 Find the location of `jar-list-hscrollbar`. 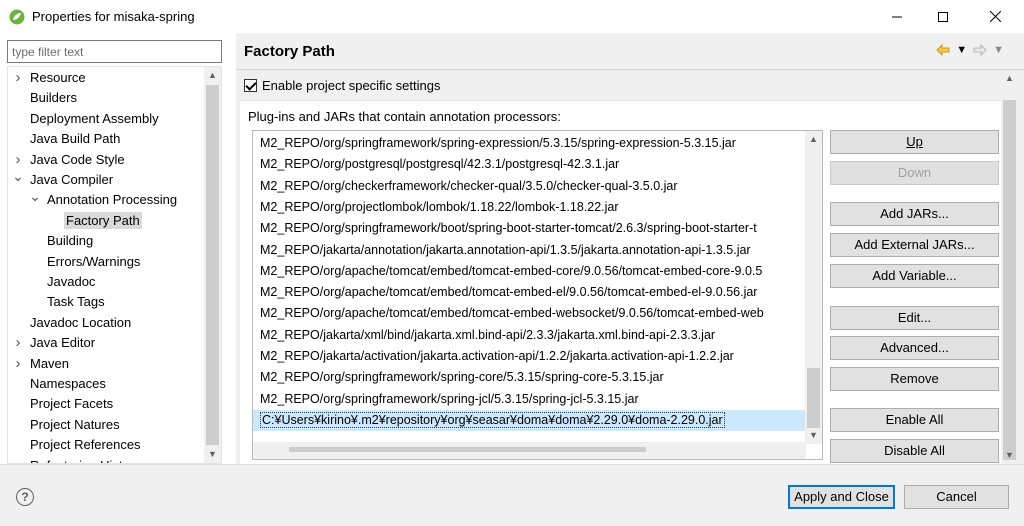

jar-list-hscrollbar is located at coordinates (529, 450).